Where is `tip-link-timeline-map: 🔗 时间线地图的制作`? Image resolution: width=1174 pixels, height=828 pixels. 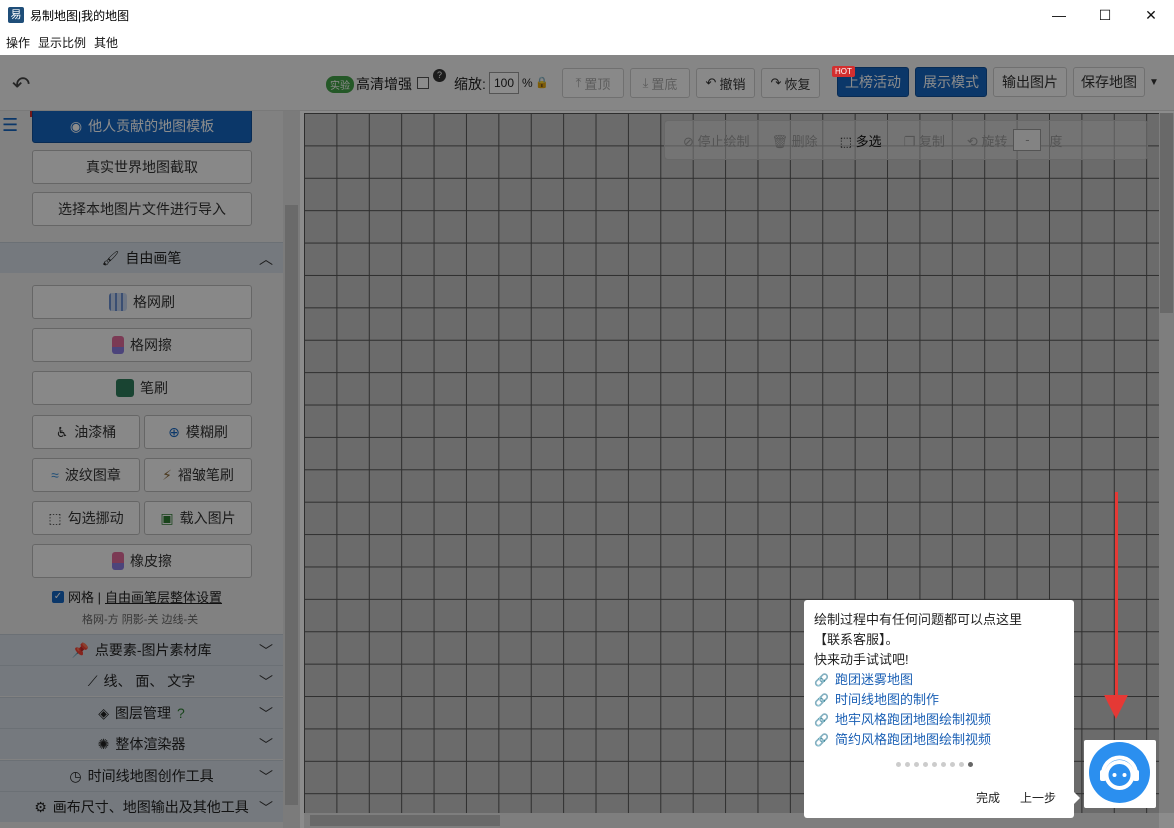
tip-link-timeline-map: 🔗 时间线地图的制作 is located at coordinates (939, 700).